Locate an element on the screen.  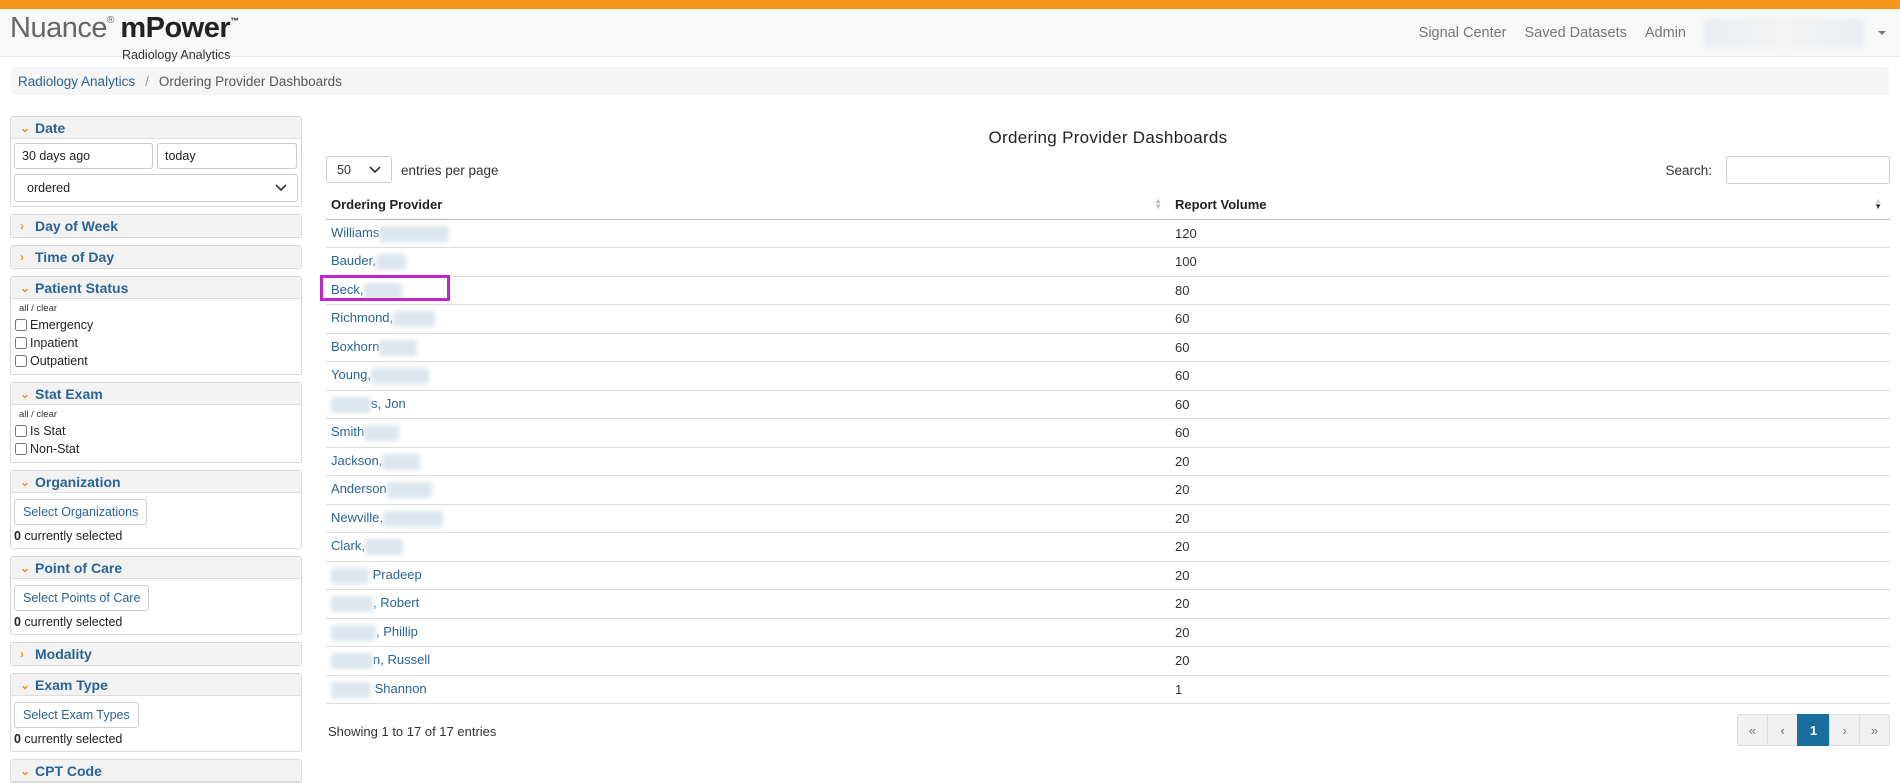
table-row: Beck, 80 is located at coordinates (1105, 289).